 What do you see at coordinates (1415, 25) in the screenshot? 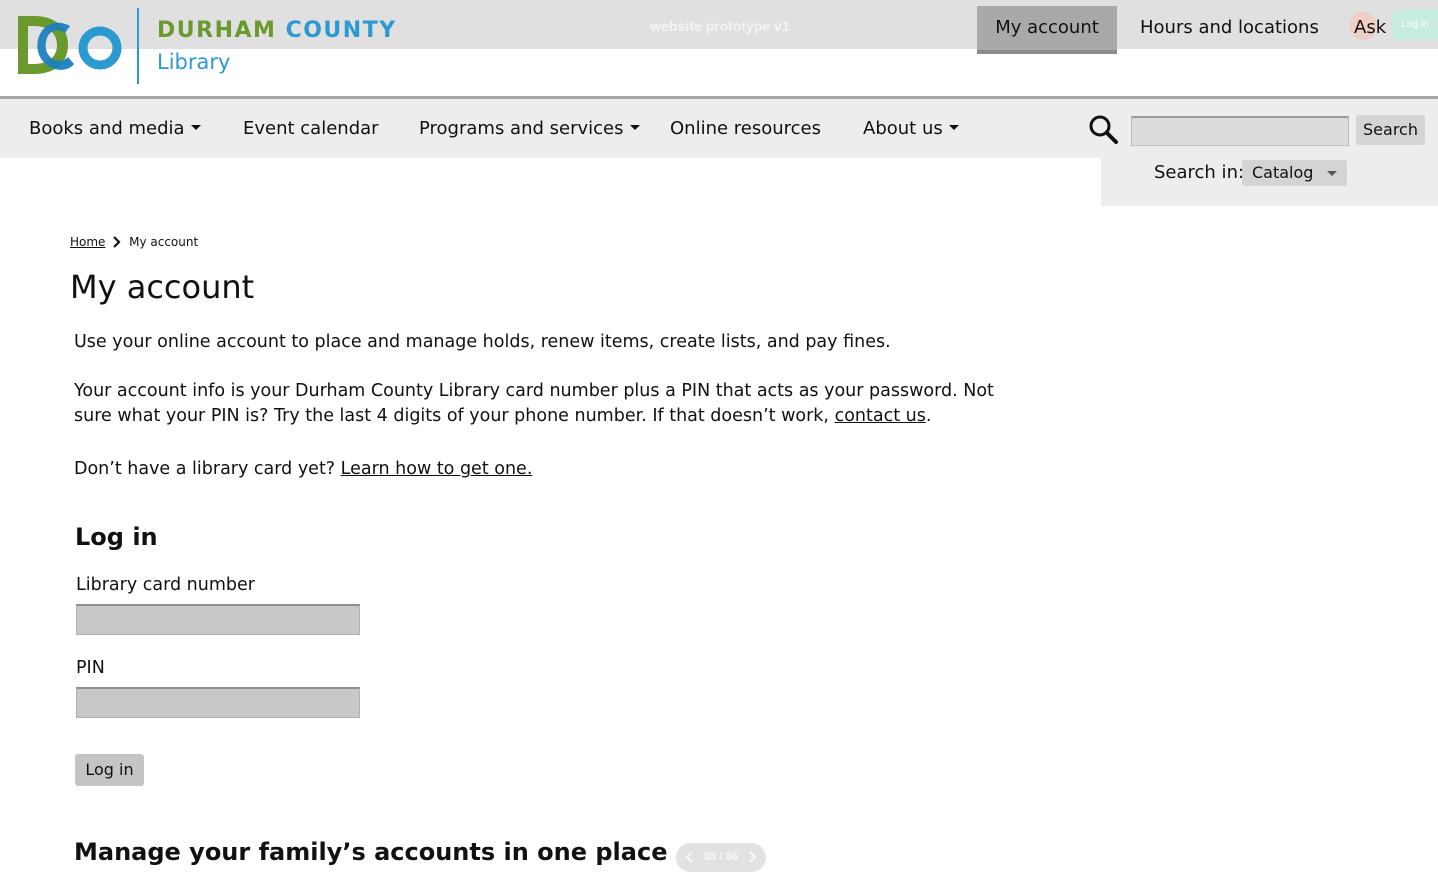
I see `login-chip: Log in` at bounding box center [1415, 25].